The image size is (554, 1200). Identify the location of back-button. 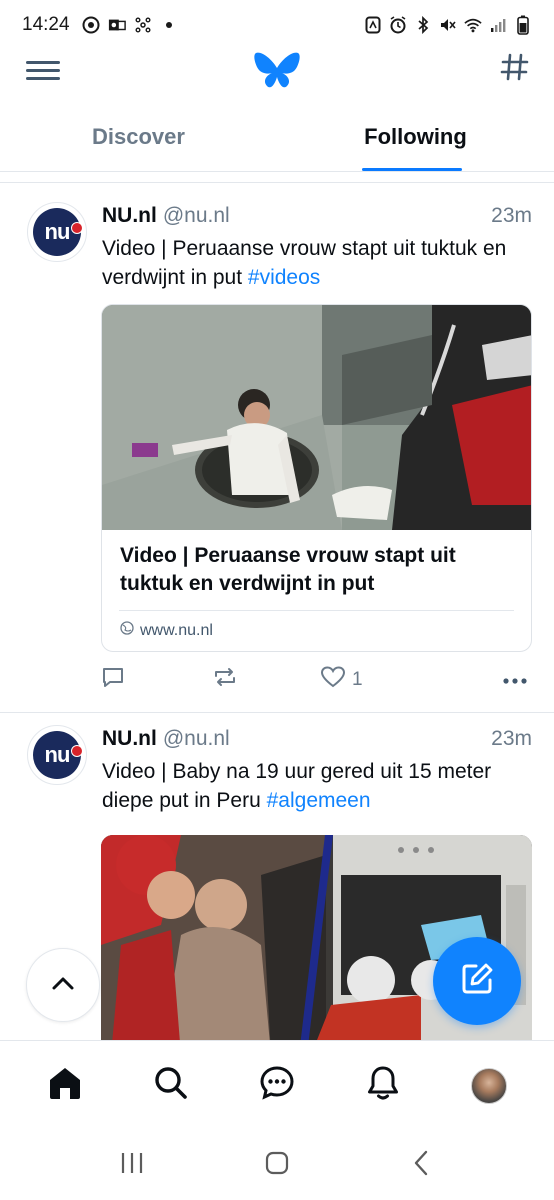
(422, 1165).